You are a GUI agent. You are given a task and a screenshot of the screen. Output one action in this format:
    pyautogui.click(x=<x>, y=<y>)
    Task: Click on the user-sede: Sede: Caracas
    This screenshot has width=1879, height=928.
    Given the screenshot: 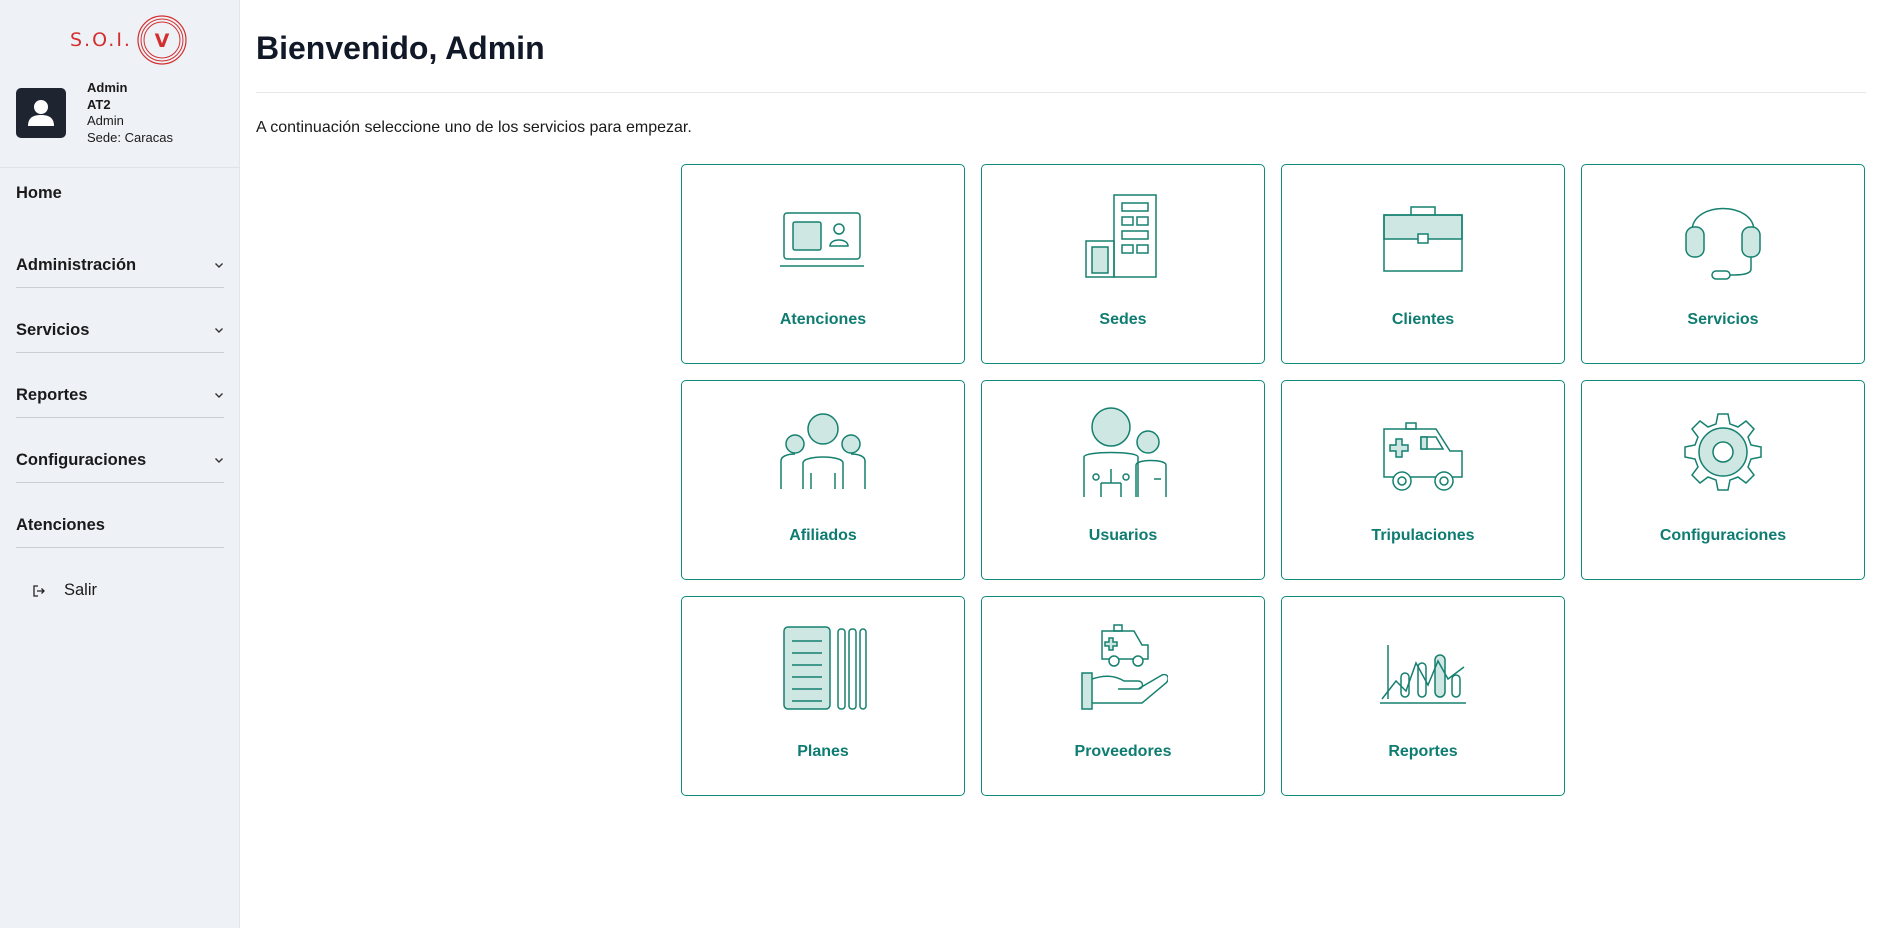 What is the action you would take?
    pyautogui.click(x=130, y=137)
    